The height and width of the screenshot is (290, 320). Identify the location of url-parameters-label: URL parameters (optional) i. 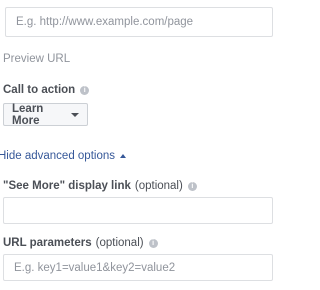
(80, 243).